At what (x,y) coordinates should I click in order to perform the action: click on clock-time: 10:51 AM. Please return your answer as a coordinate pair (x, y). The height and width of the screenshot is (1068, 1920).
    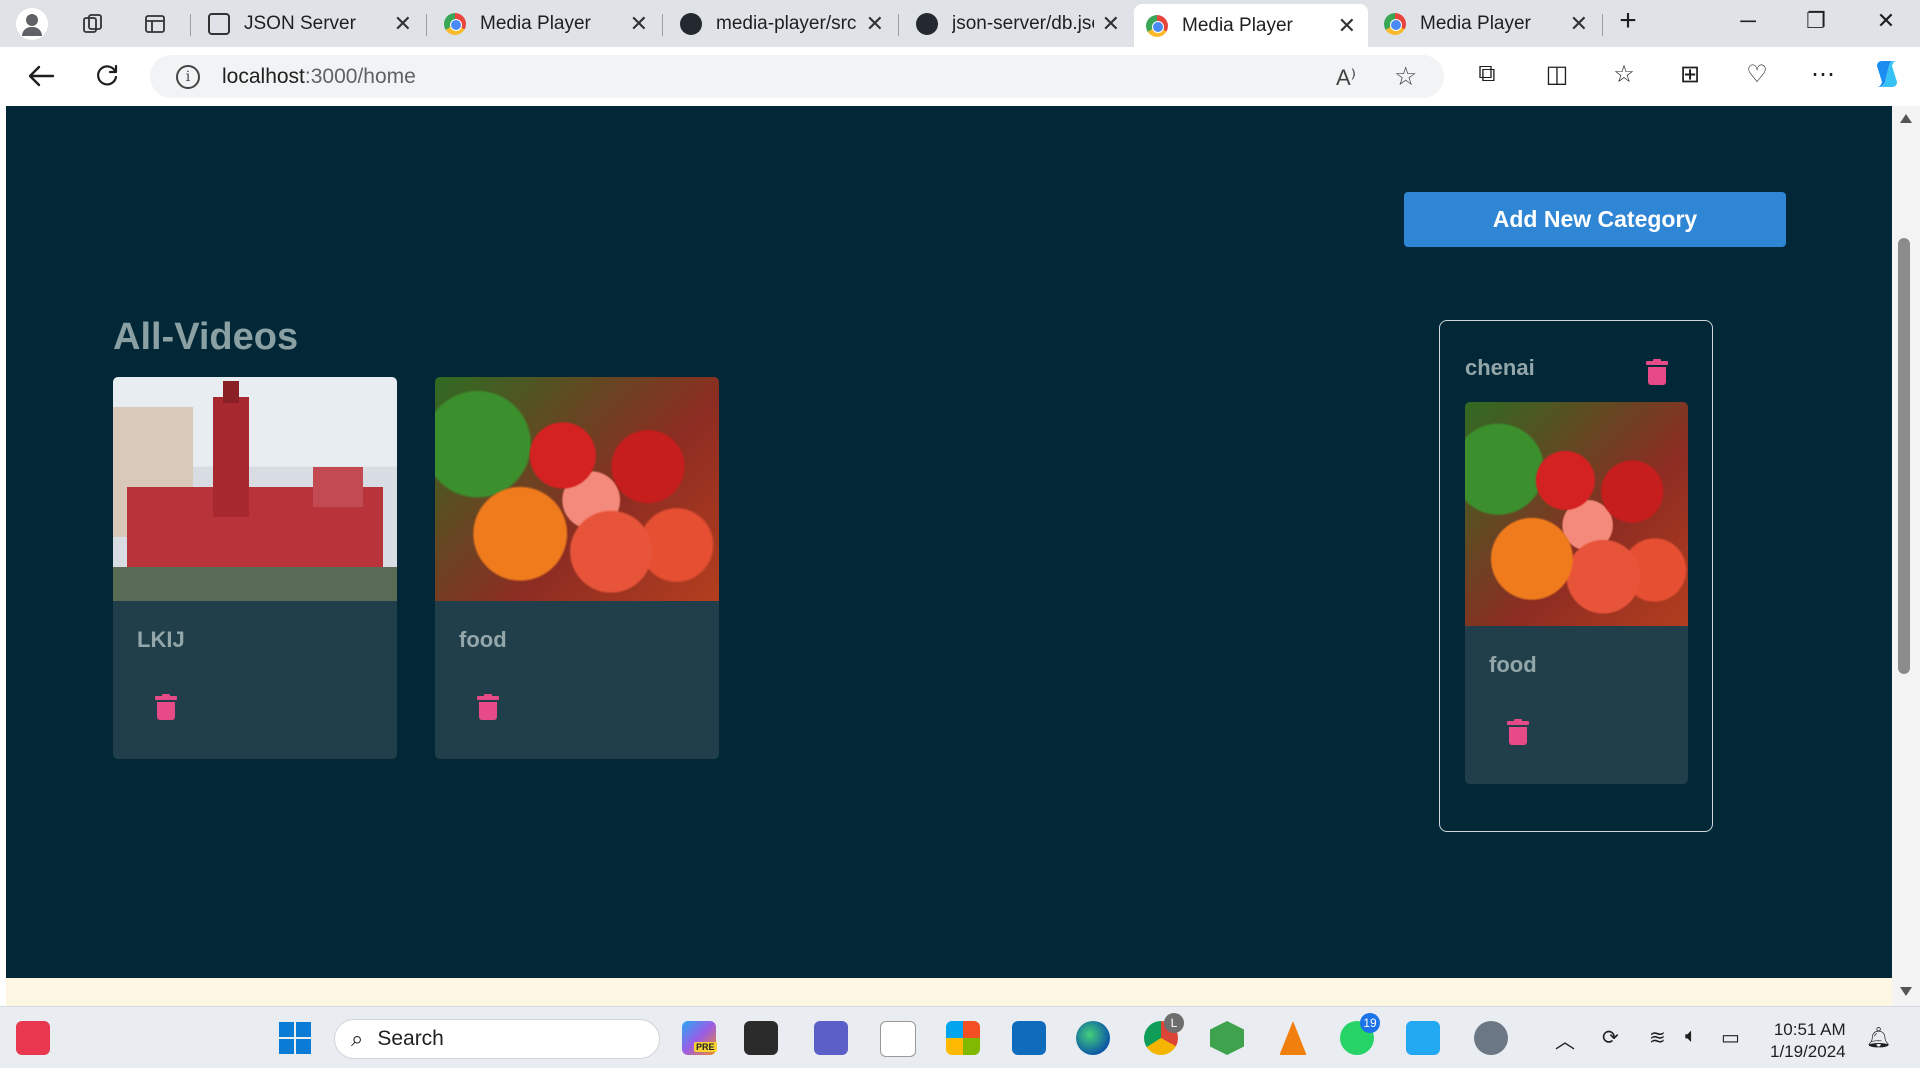
    Looking at the image, I should click on (1809, 1029).